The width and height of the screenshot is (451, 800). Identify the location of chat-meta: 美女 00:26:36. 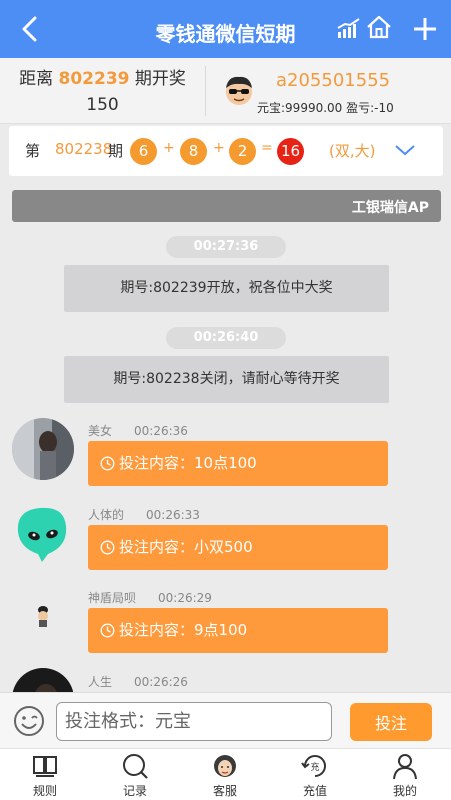
(138, 430).